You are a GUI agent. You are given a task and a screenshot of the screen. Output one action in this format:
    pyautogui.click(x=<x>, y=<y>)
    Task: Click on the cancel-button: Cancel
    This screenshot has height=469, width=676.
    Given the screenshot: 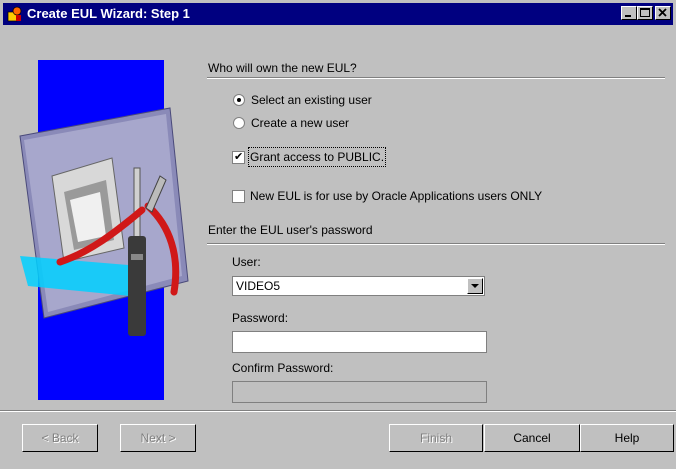 What is the action you would take?
    pyautogui.click(x=532, y=438)
    